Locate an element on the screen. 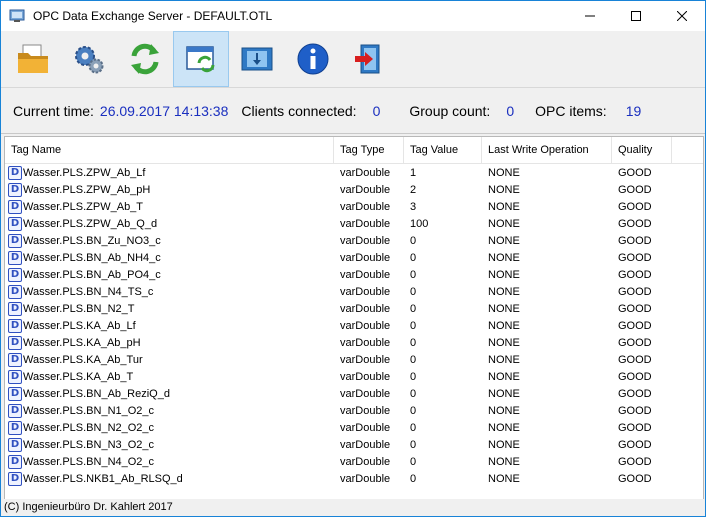 The height and width of the screenshot is (517, 706). window-refresh-button is located at coordinates (201, 59).